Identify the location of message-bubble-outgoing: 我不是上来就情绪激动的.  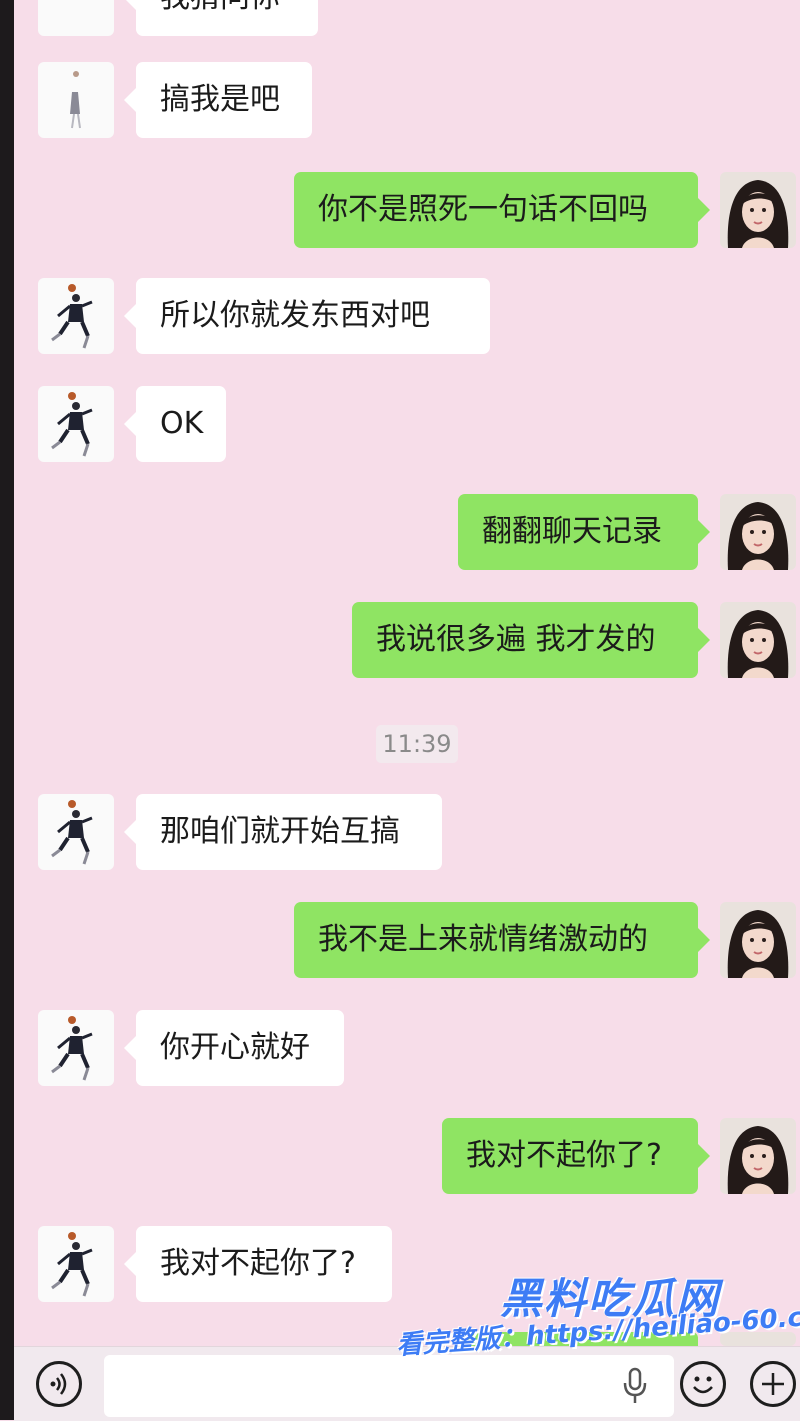
(502, 940).